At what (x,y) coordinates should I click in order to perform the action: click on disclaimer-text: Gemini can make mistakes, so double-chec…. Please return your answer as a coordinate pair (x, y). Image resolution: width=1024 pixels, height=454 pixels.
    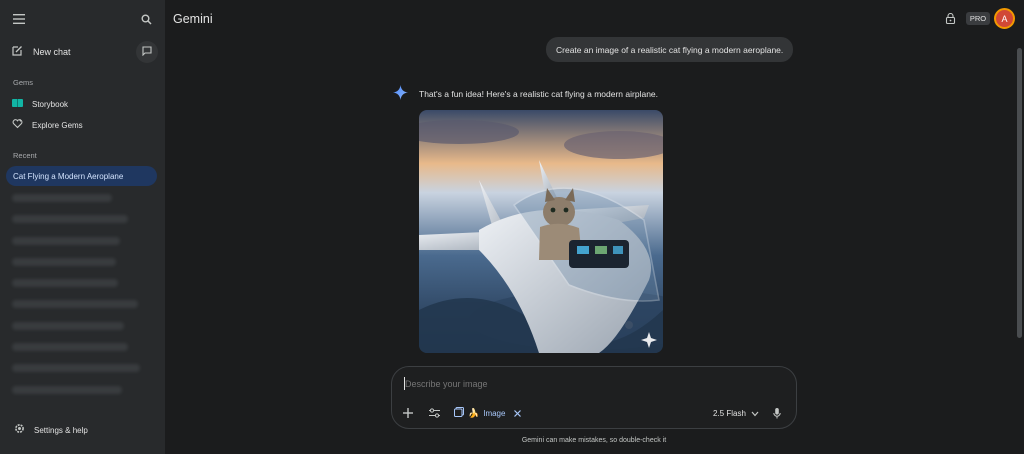
    Looking at the image, I should click on (594, 440).